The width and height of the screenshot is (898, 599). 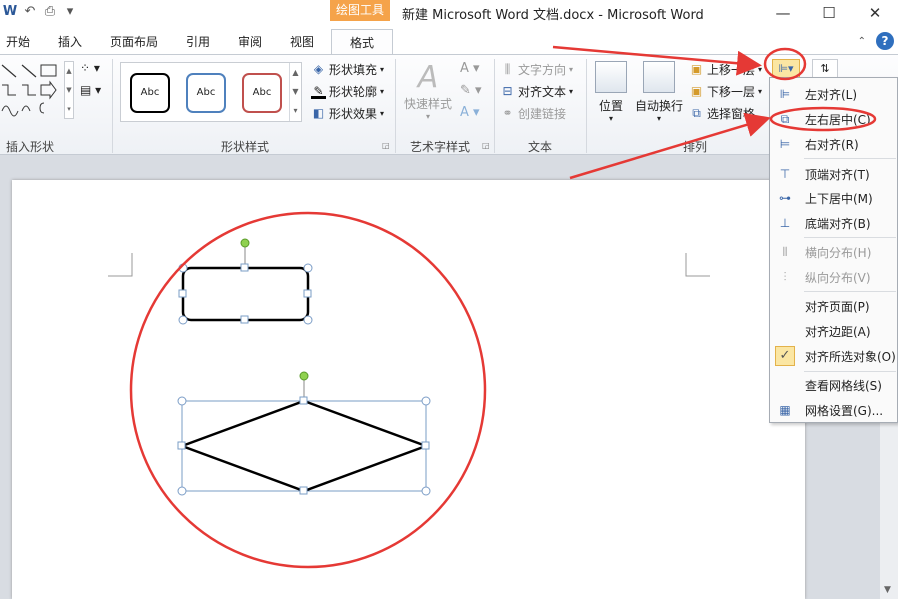 What do you see at coordinates (39, 12) in the screenshot?
I see `quick-access-toolbar: W ↶ ⎙ ▾` at bounding box center [39, 12].